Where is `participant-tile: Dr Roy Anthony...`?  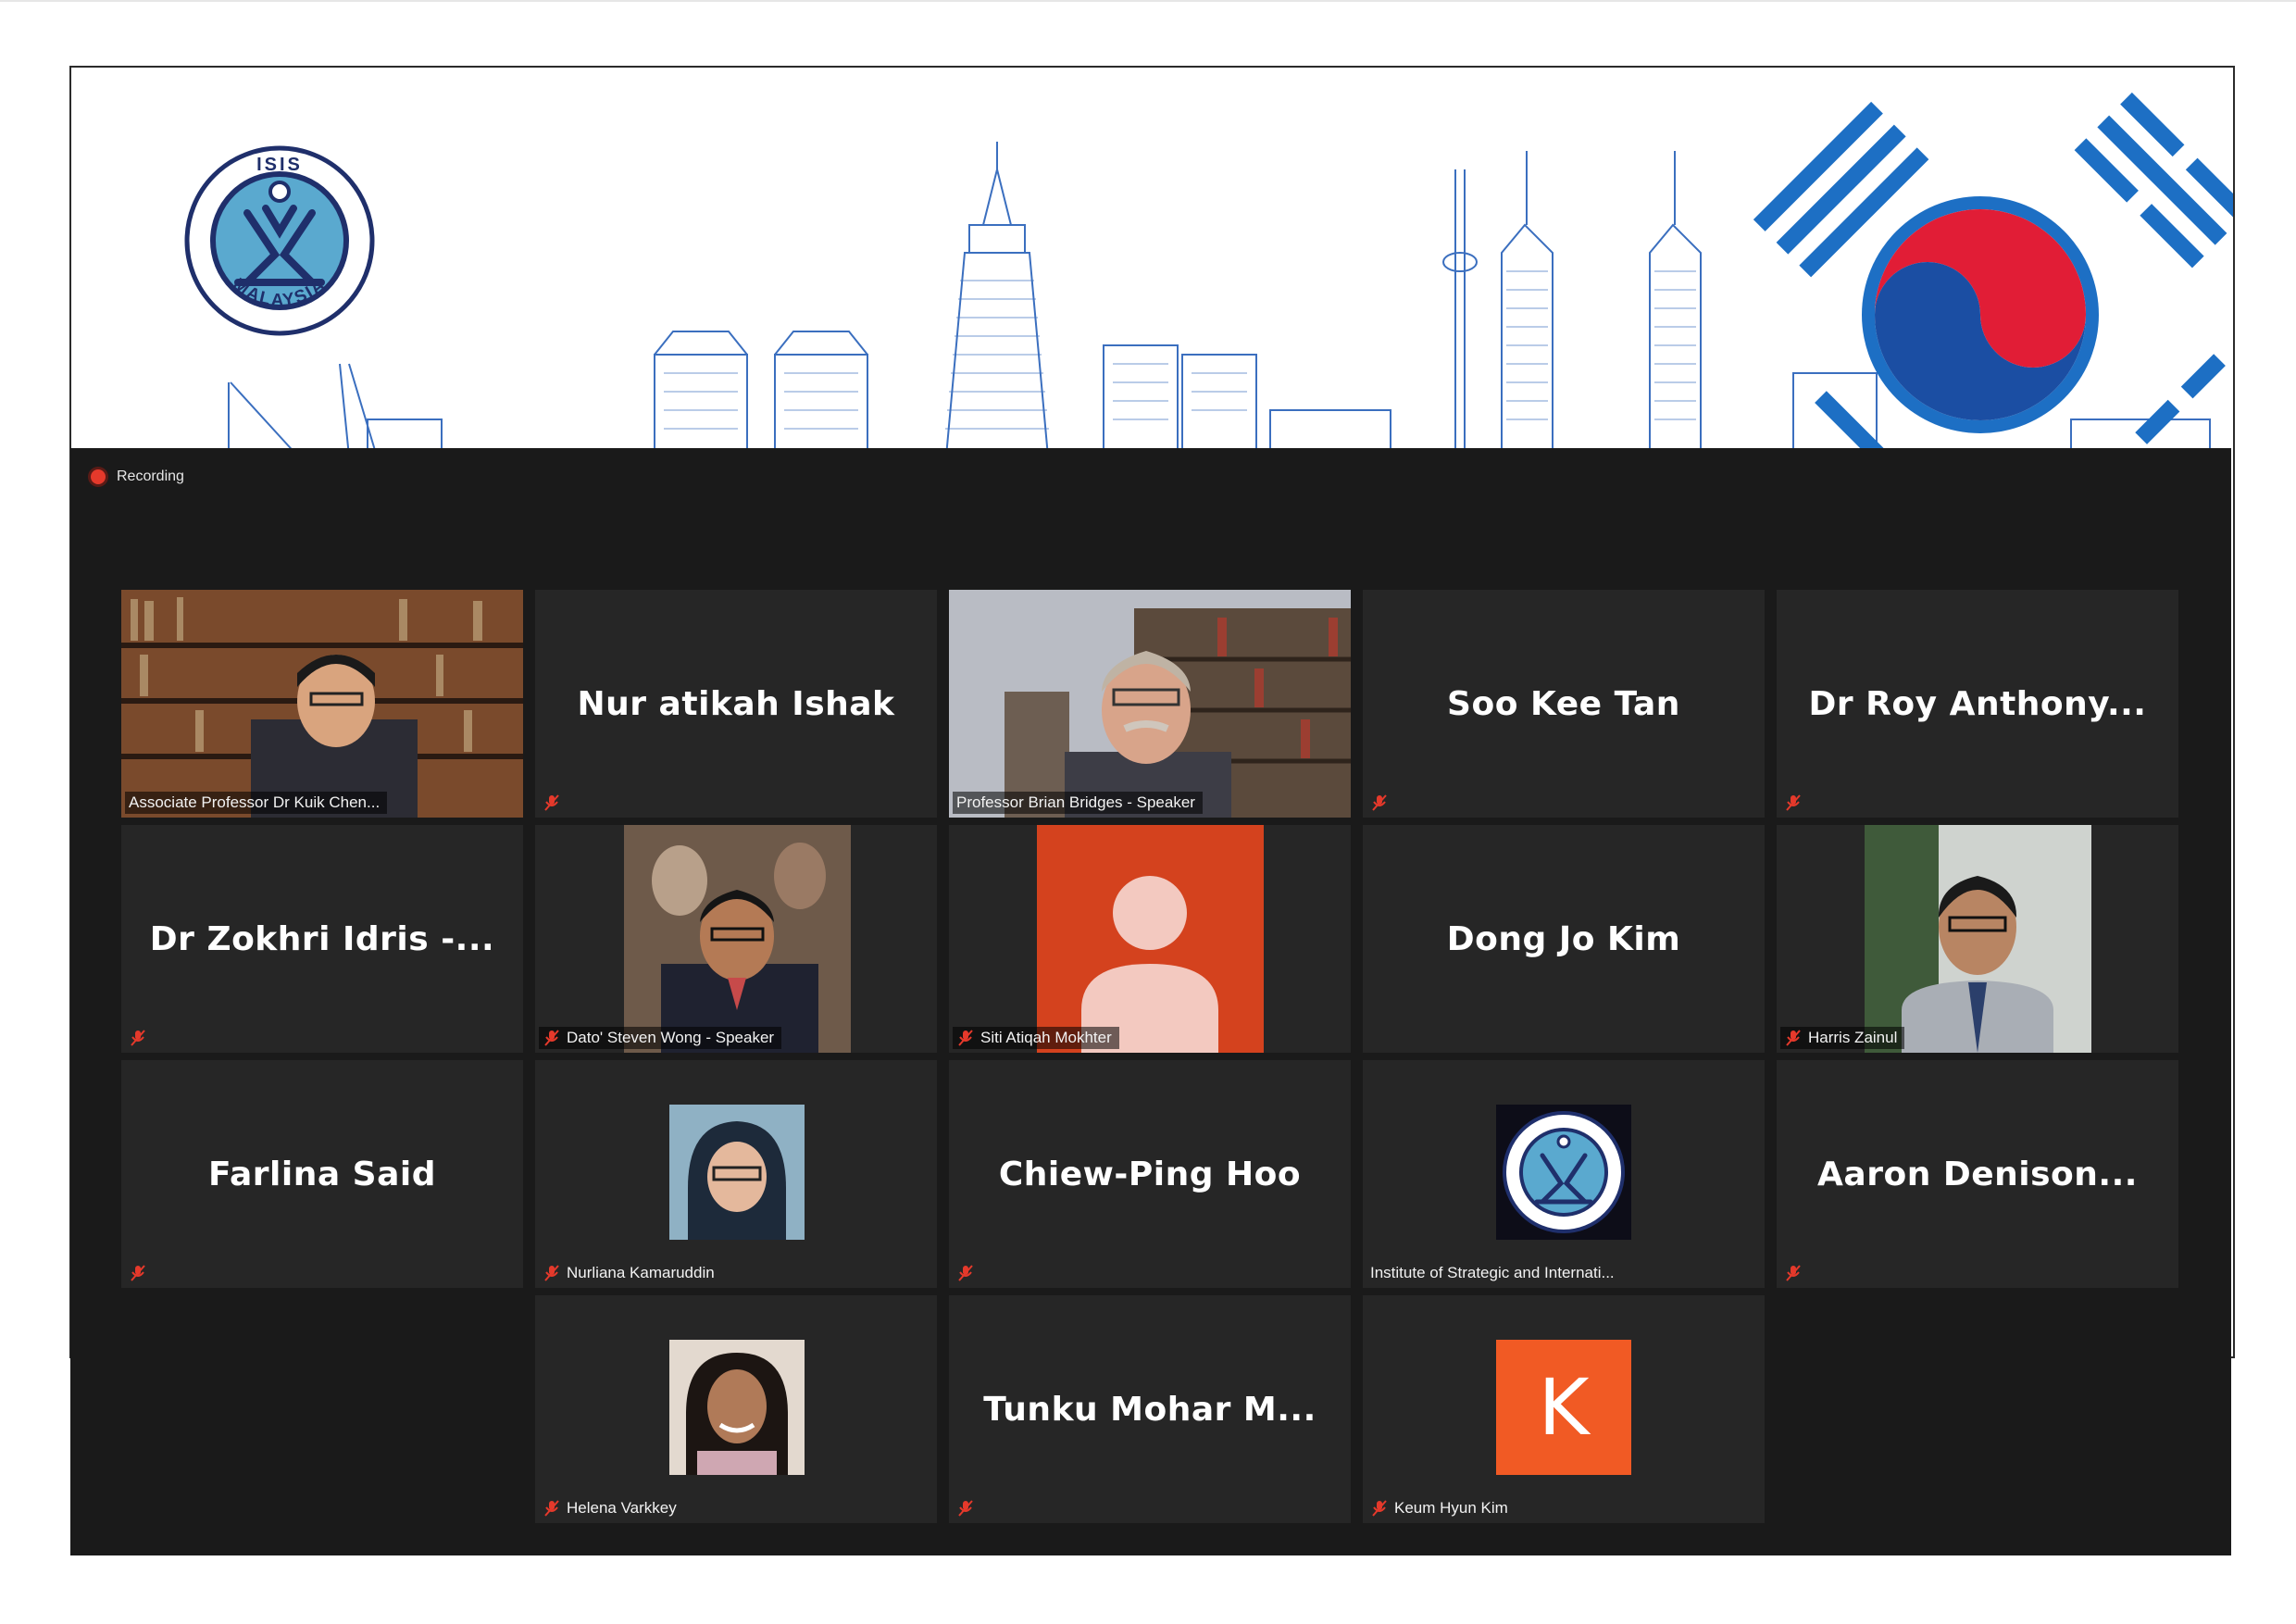 participant-tile: Dr Roy Anthony... is located at coordinates (1977, 704).